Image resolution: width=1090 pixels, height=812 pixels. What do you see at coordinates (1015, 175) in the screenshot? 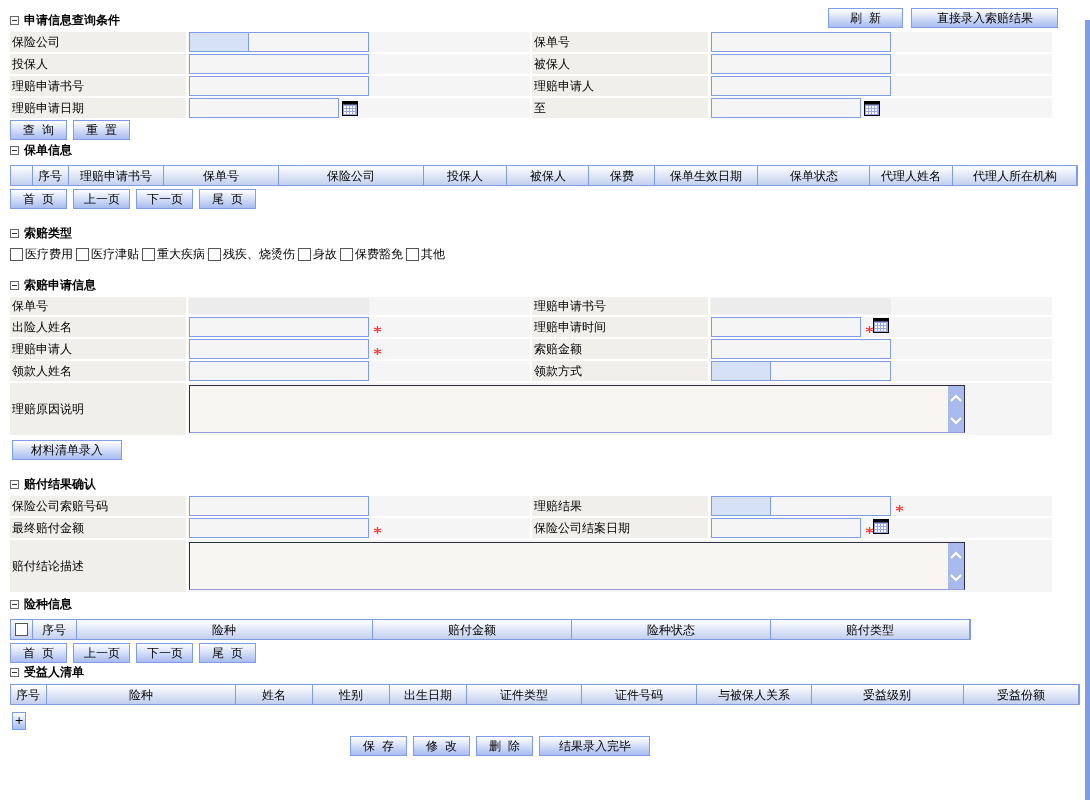
I see `column-header: 代理人所在机构` at bounding box center [1015, 175].